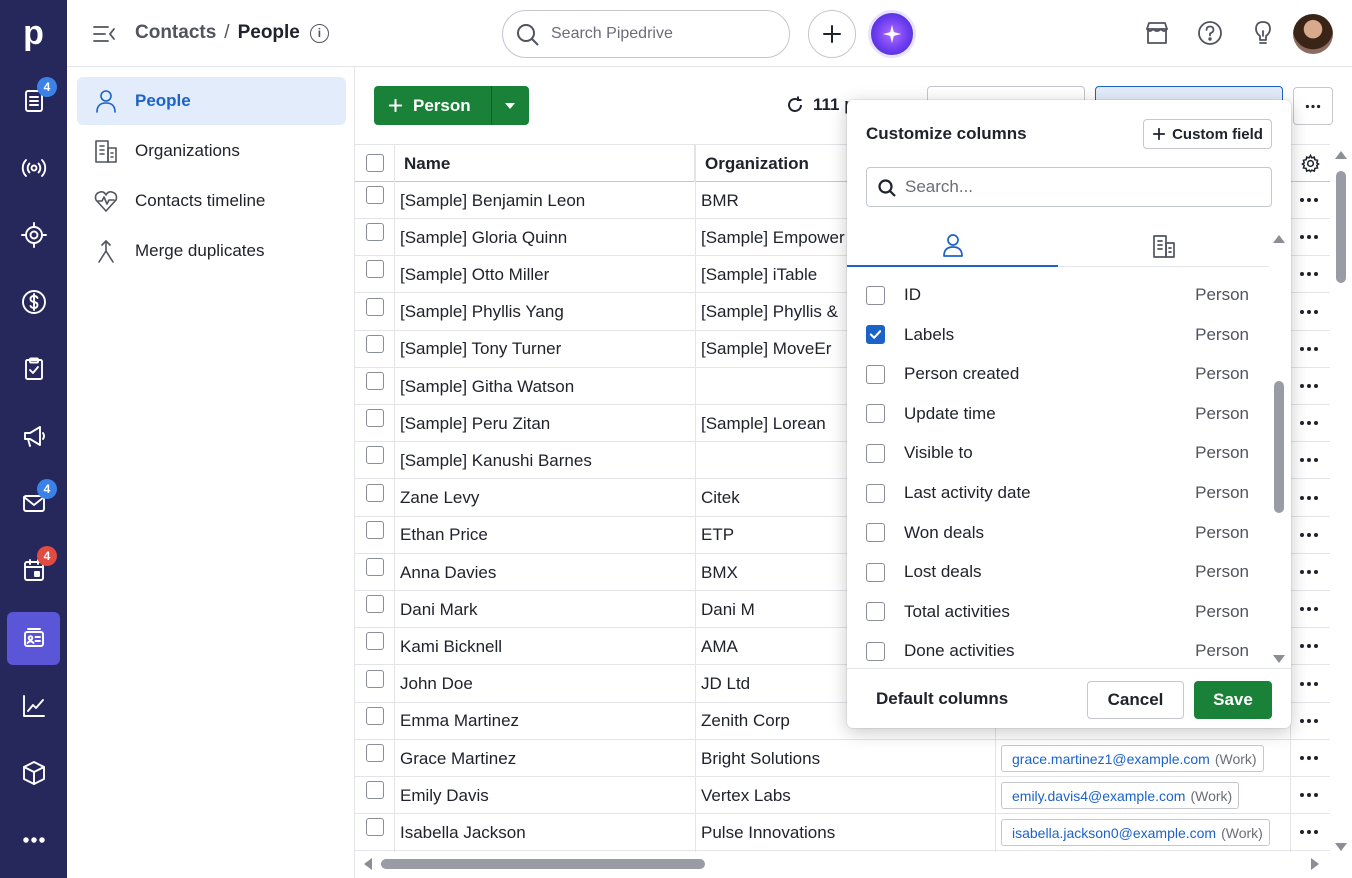 The width and height of the screenshot is (1352, 878). Describe the element at coordinates (33, 638) in the screenshot. I see `rail-item-contacts-card` at that location.